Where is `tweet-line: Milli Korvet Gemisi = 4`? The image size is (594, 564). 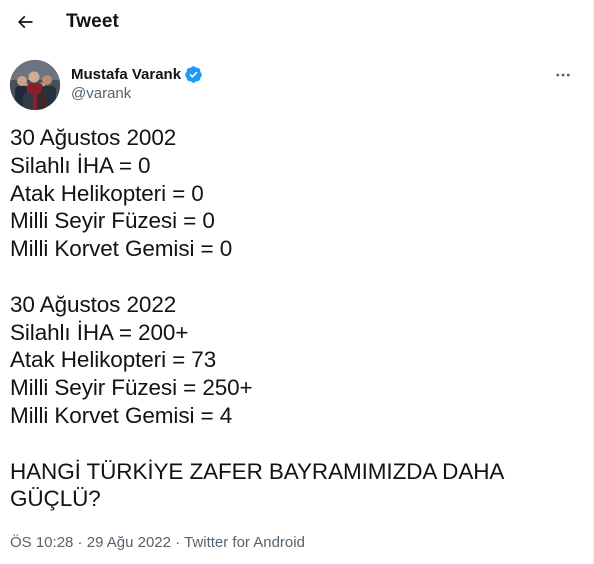 tweet-line: Milli Korvet Gemisi = 4 is located at coordinates (121, 415).